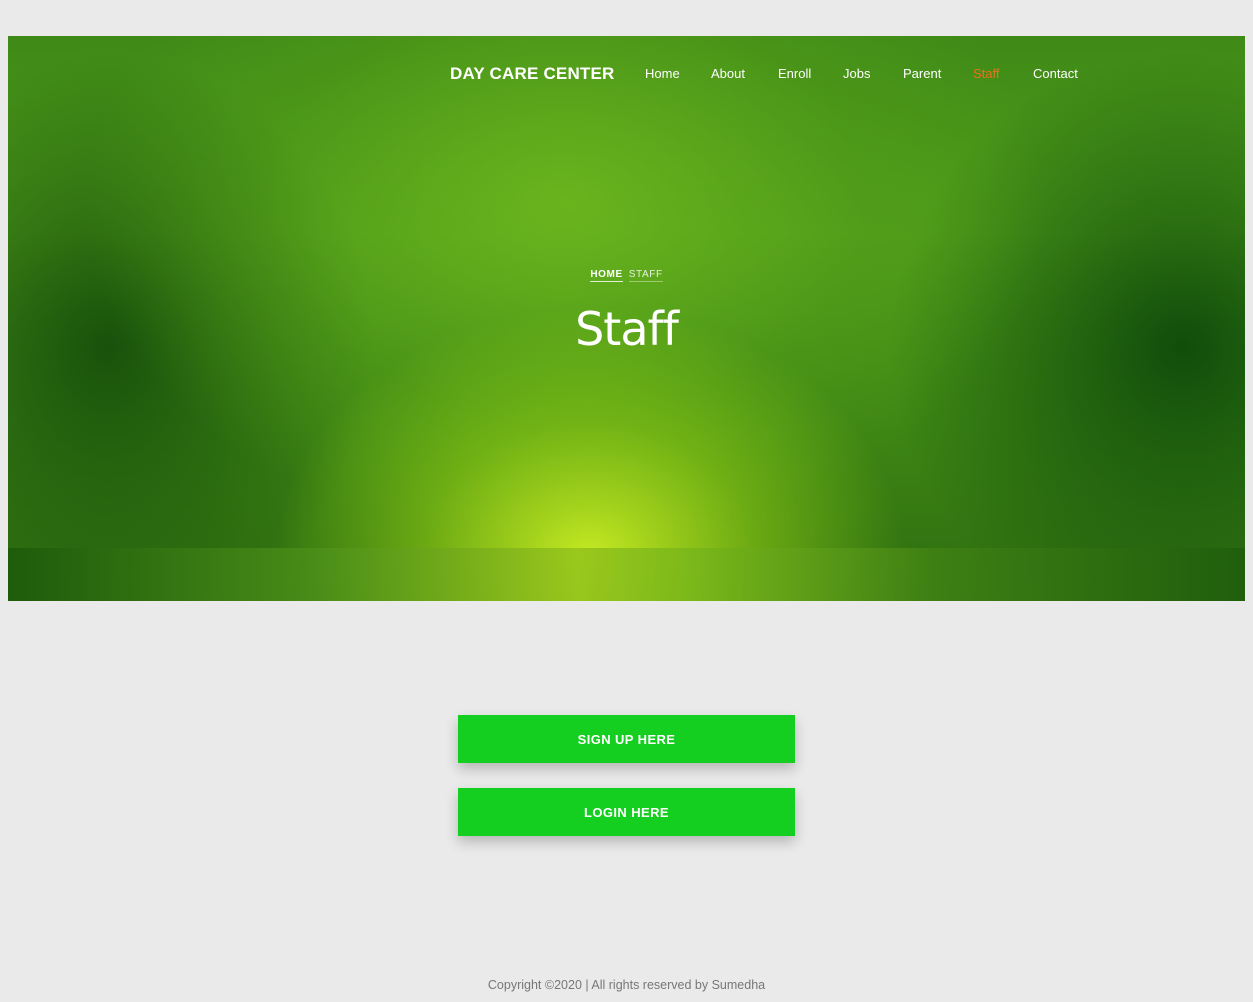 The width and height of the screenshot is (1253, 1002). Describe the element at coordinates (626, 574) in the screenshot. I see `hero-floor-band` at that location.